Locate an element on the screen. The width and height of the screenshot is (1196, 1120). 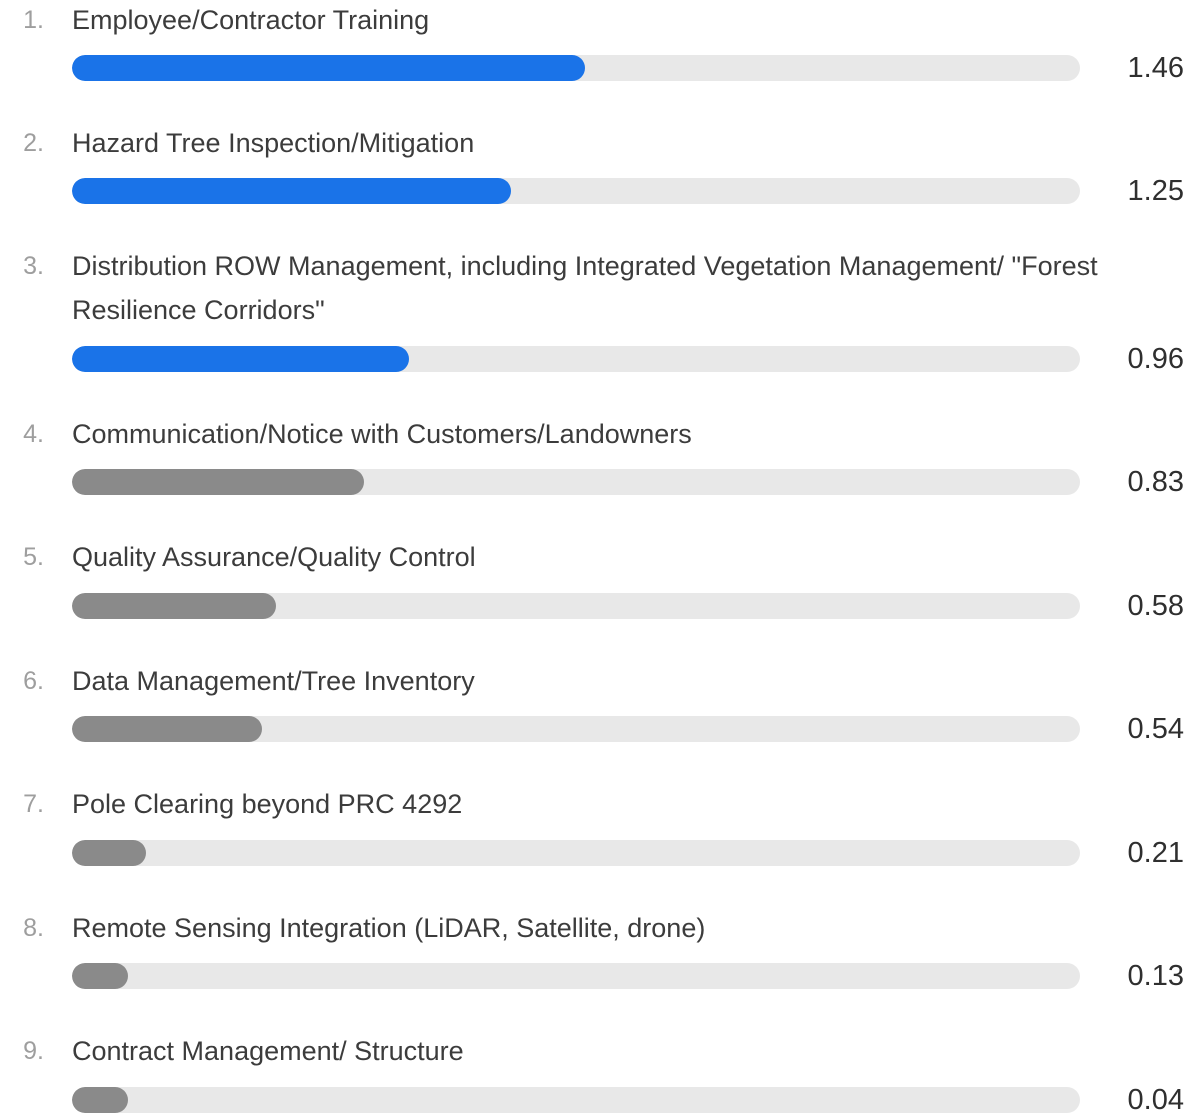
bar-value: 1.25 is located at coordinates (1155, 191).